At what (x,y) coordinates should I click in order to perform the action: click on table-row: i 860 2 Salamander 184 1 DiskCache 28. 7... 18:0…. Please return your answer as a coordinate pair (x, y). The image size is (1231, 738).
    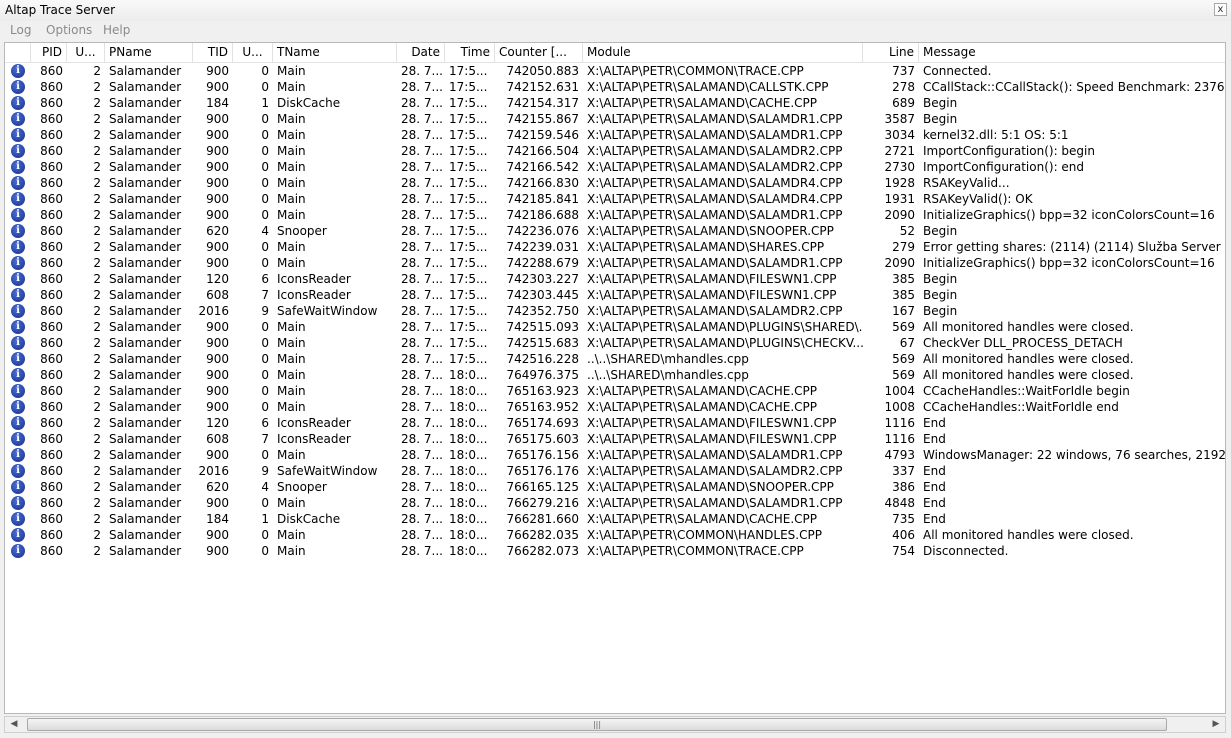
    Looking at the image, I should click on (615, 519).